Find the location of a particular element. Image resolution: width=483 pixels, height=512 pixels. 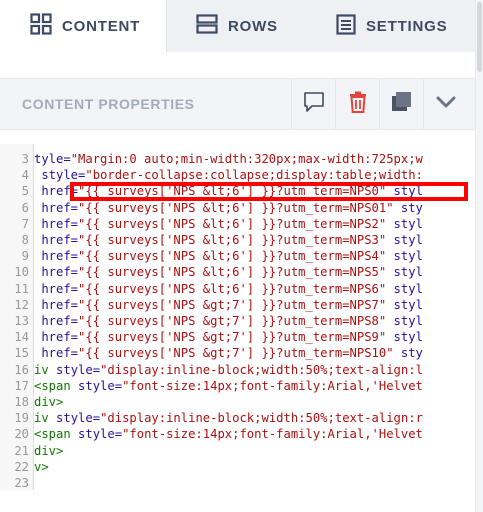

highlight-annotation is located at coordinates (269, 191).